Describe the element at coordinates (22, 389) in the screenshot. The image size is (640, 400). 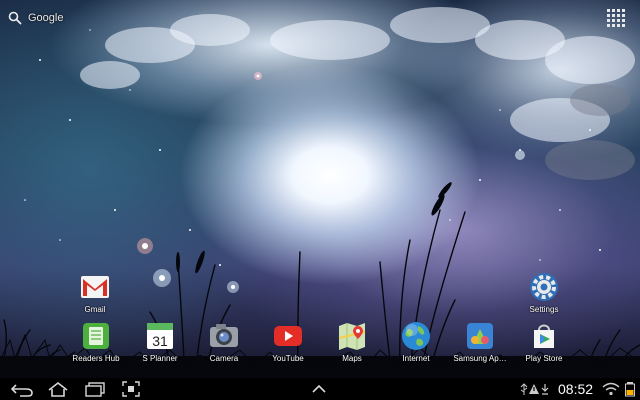
I see `back-icon` at that location.